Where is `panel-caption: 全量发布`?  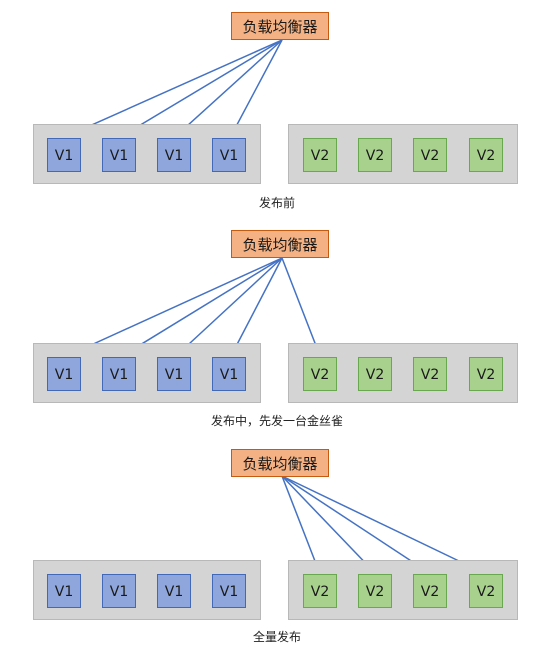 panel-caption: 全量发布 is located at coordinates (276, 637).